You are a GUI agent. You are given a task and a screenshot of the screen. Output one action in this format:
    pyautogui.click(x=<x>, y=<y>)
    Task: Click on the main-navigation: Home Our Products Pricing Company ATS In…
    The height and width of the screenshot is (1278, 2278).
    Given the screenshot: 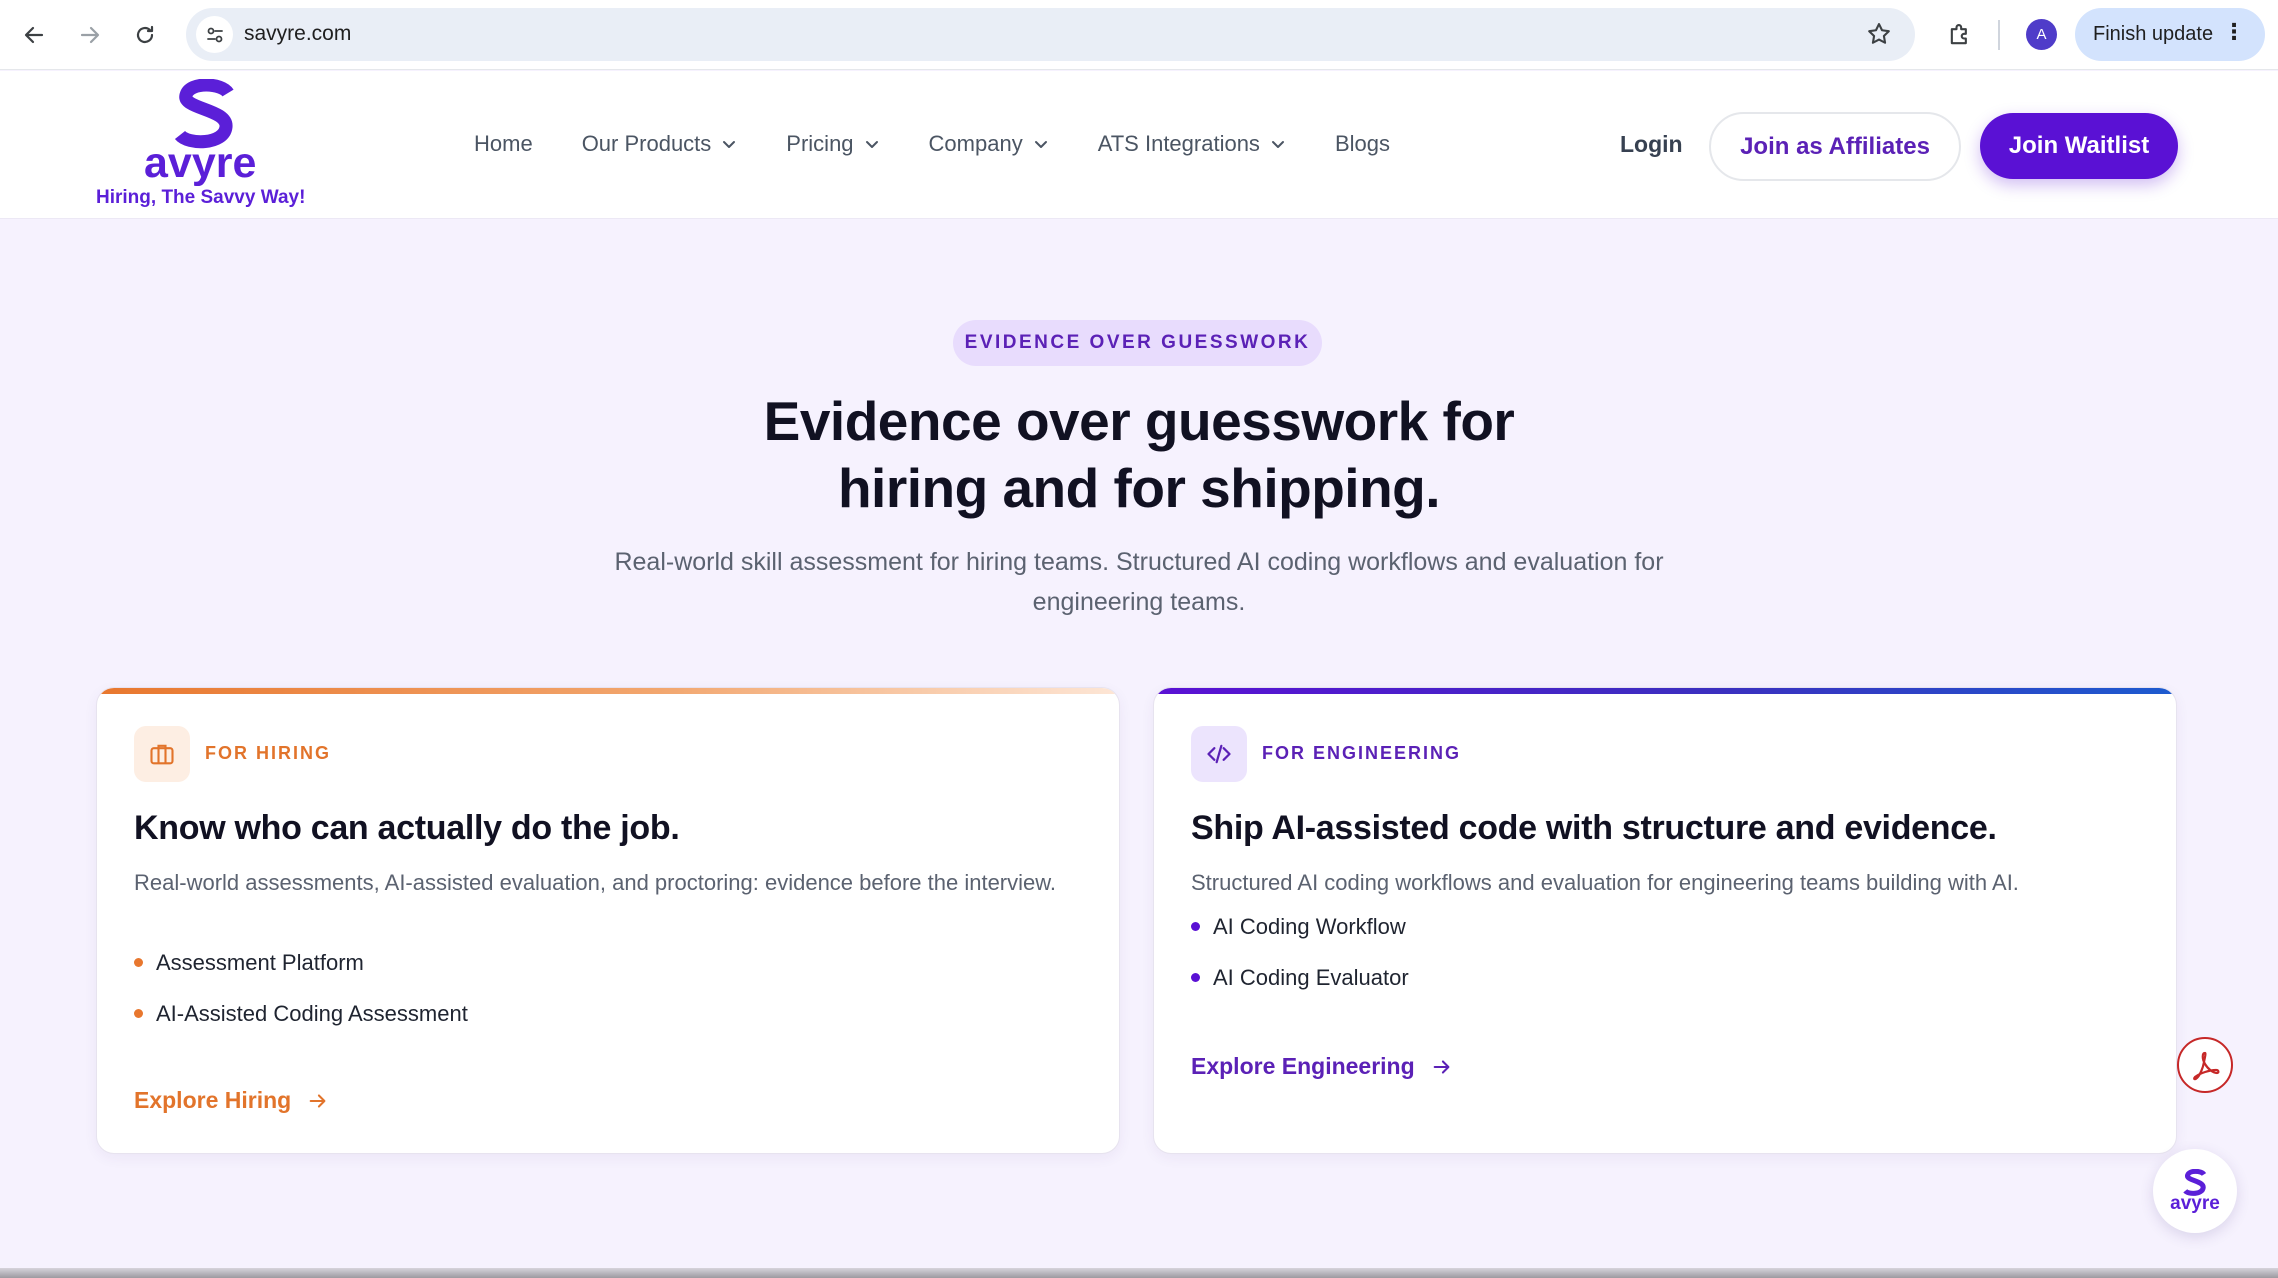 What is the action you would take?
    pyautogui.click(x=956, y=144)
    